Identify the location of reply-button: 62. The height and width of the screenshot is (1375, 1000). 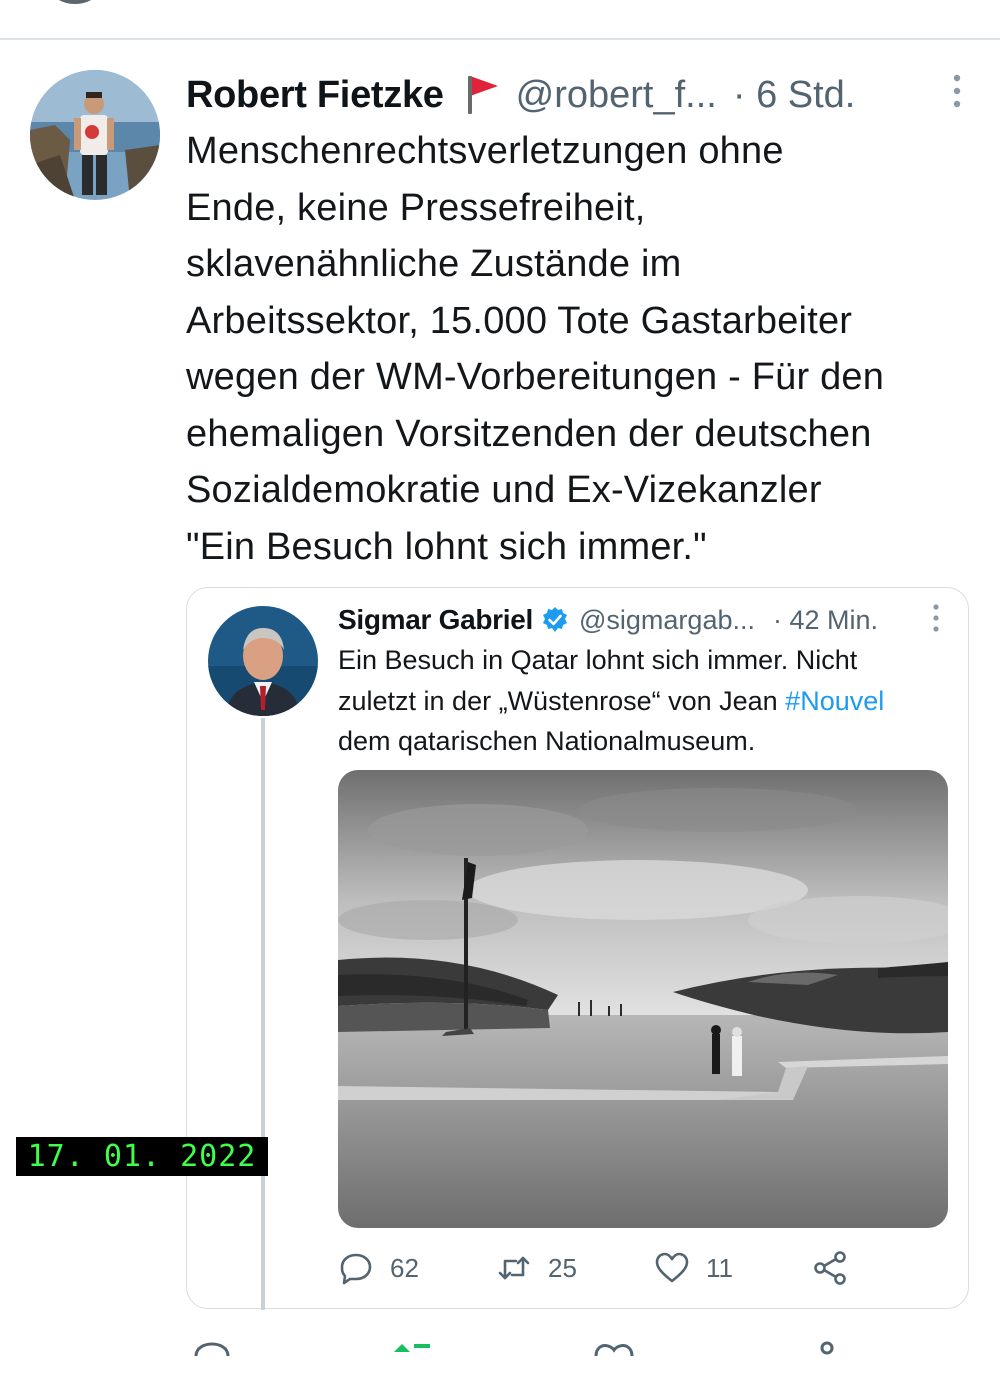
(378, 1268).